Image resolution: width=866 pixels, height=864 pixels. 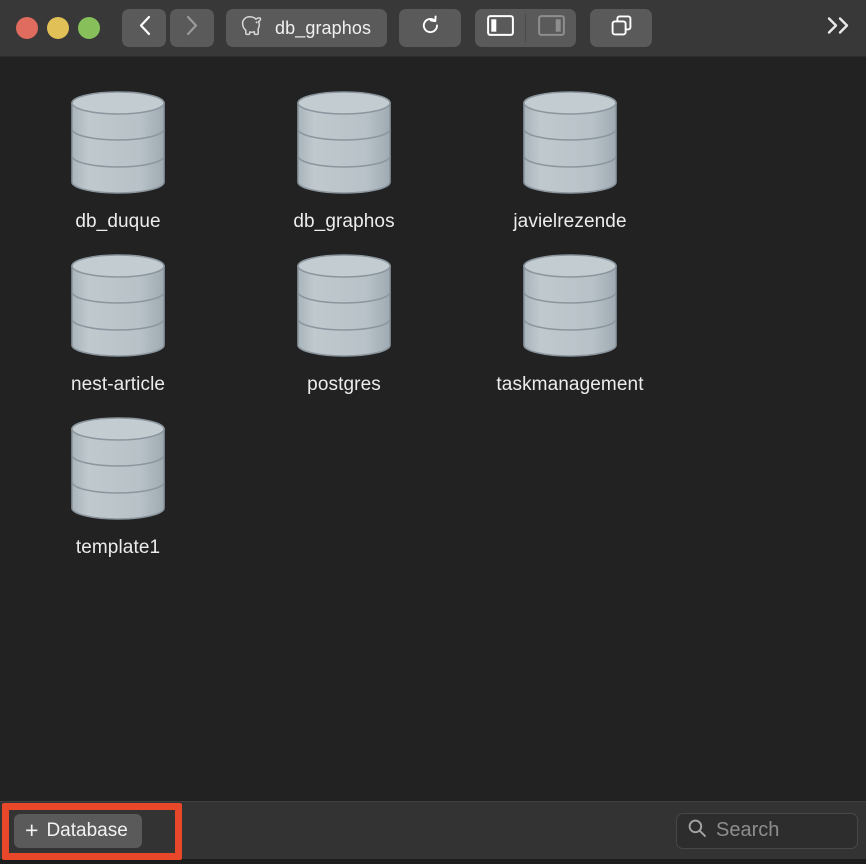 I want to click on current-database-button: db_graphos, so click(x=307, y=28).